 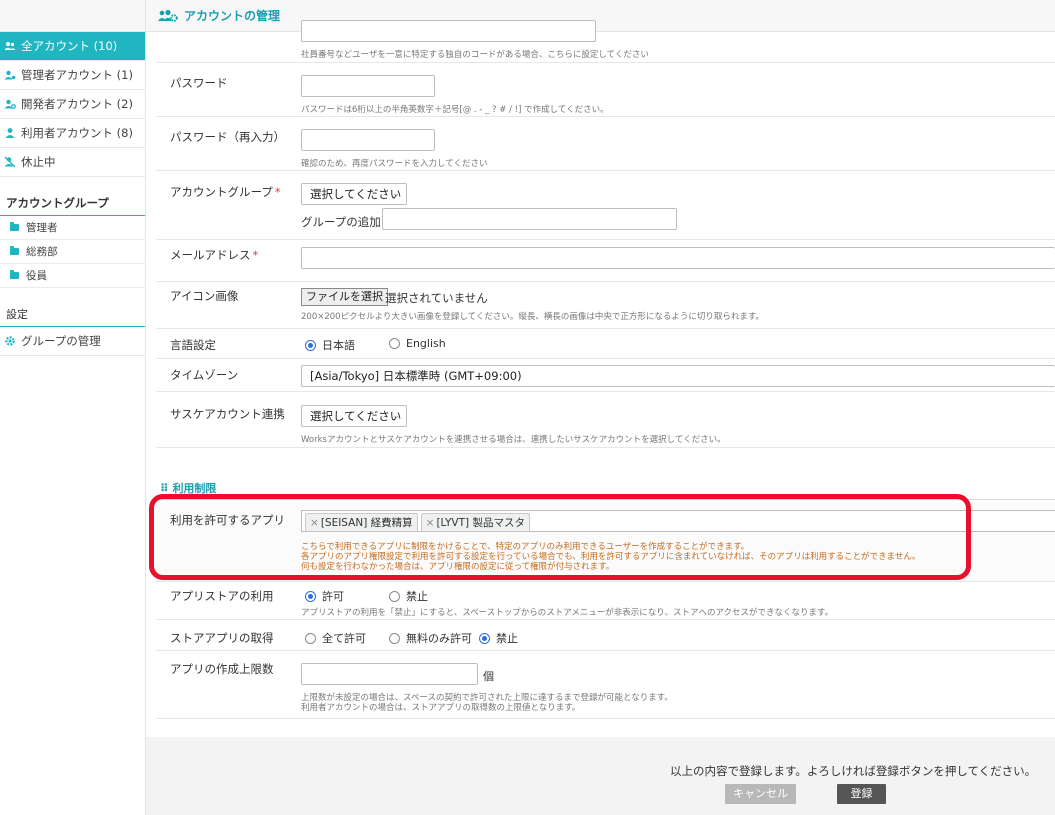 I want to click on sidebar-item-label: 開発者アカウント (2), so click(x=77, y=104).